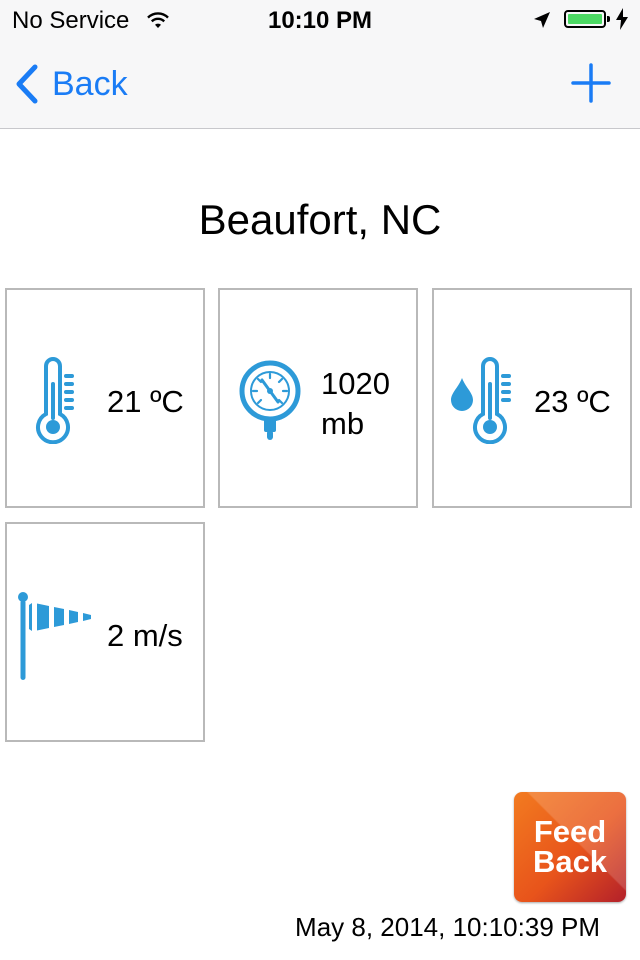 This screenshot has width=640, height=960. I want to click on thermometer-icon, so click(55, 400).